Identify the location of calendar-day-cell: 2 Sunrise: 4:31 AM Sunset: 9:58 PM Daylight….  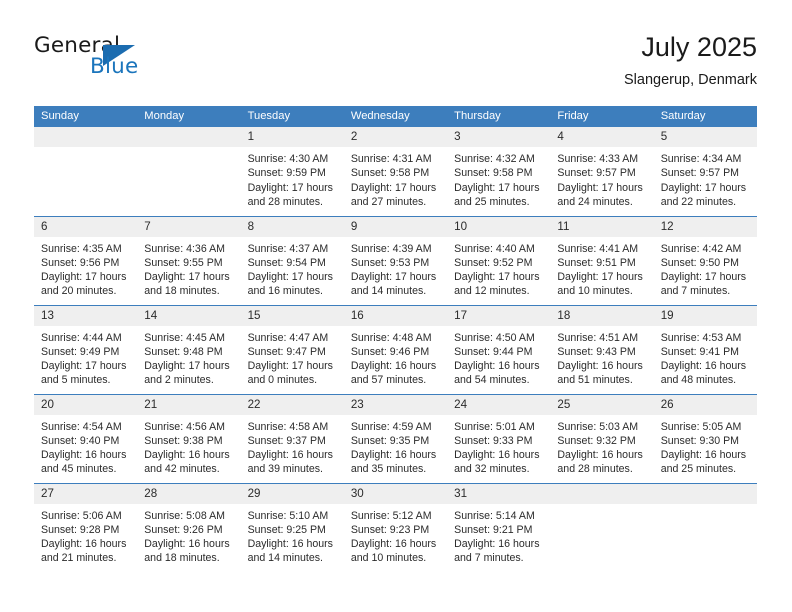
(395, 171).